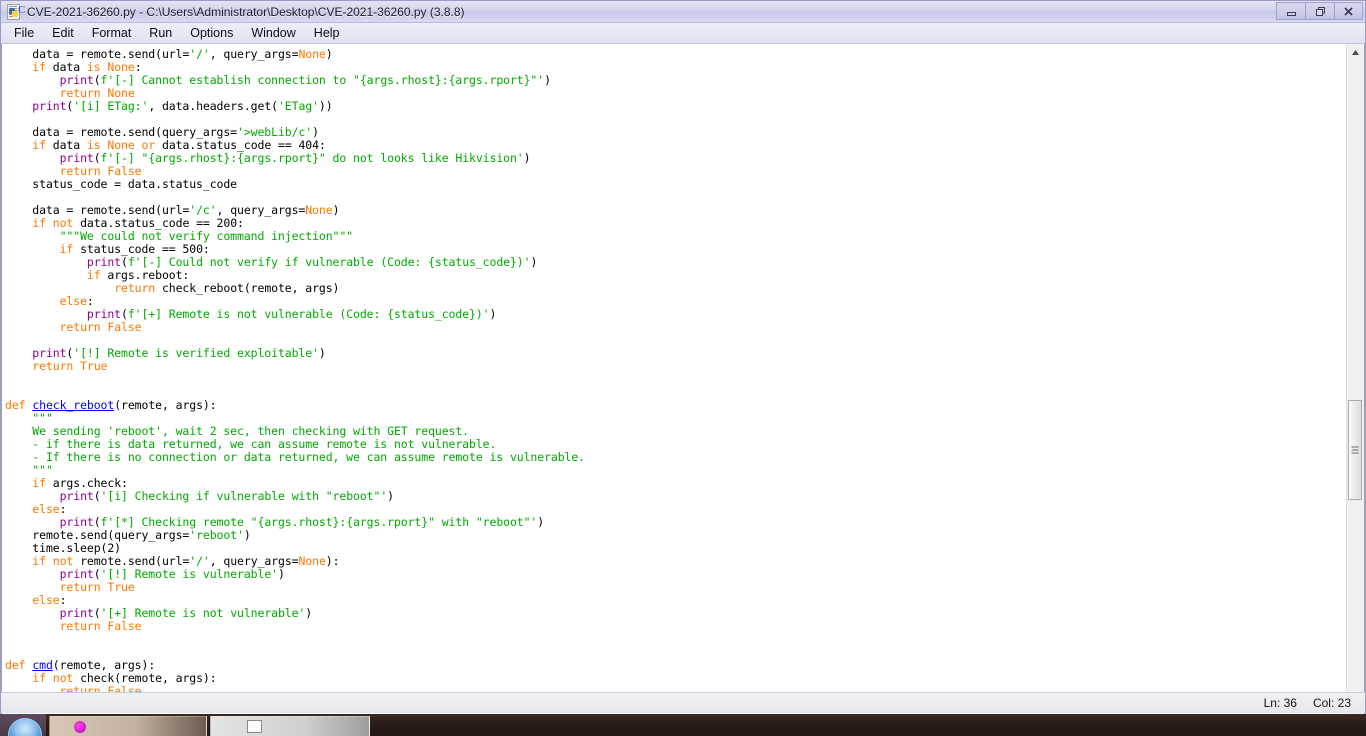 The image size is (1366, 736). What do you see at coordinates (1290, 11) in the screenshot?
I see `minimize-button` at bounding box center [1290, 11].